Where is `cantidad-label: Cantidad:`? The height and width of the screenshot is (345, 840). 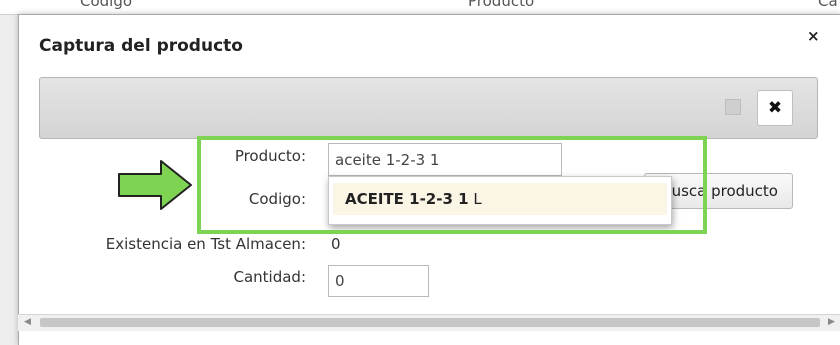
cantidad-label: Cantidad: is located at coordinates (269, 277).